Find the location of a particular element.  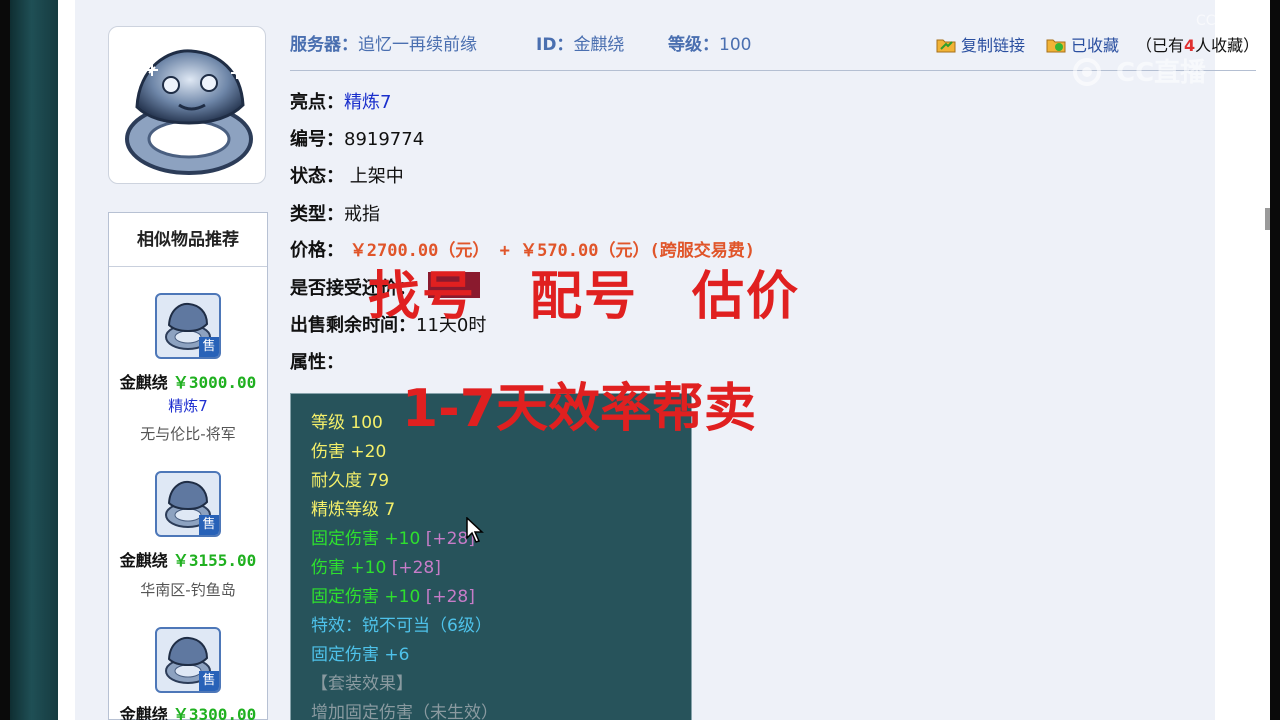

serial-value: 8919774 is located at coordinates (384, 139).